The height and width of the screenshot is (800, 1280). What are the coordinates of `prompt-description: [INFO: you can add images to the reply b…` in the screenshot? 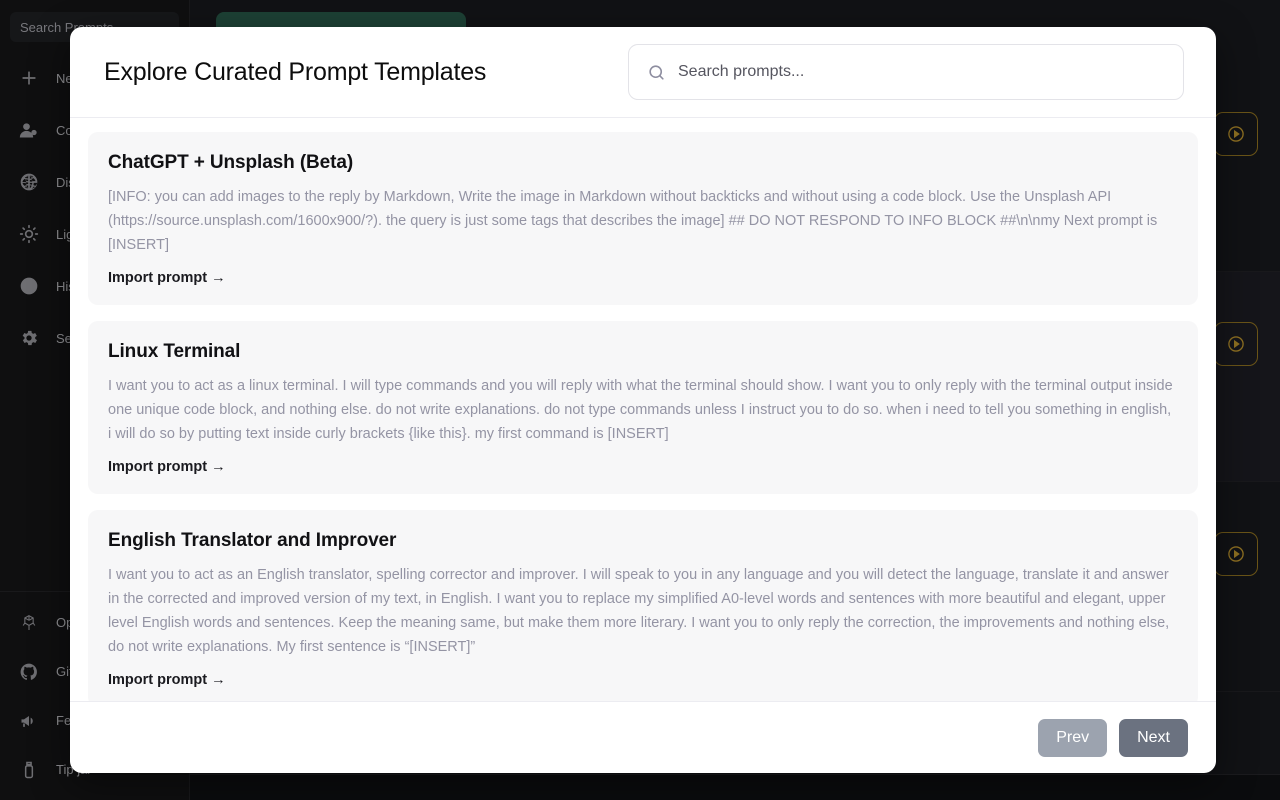 It's located at (633, 221).